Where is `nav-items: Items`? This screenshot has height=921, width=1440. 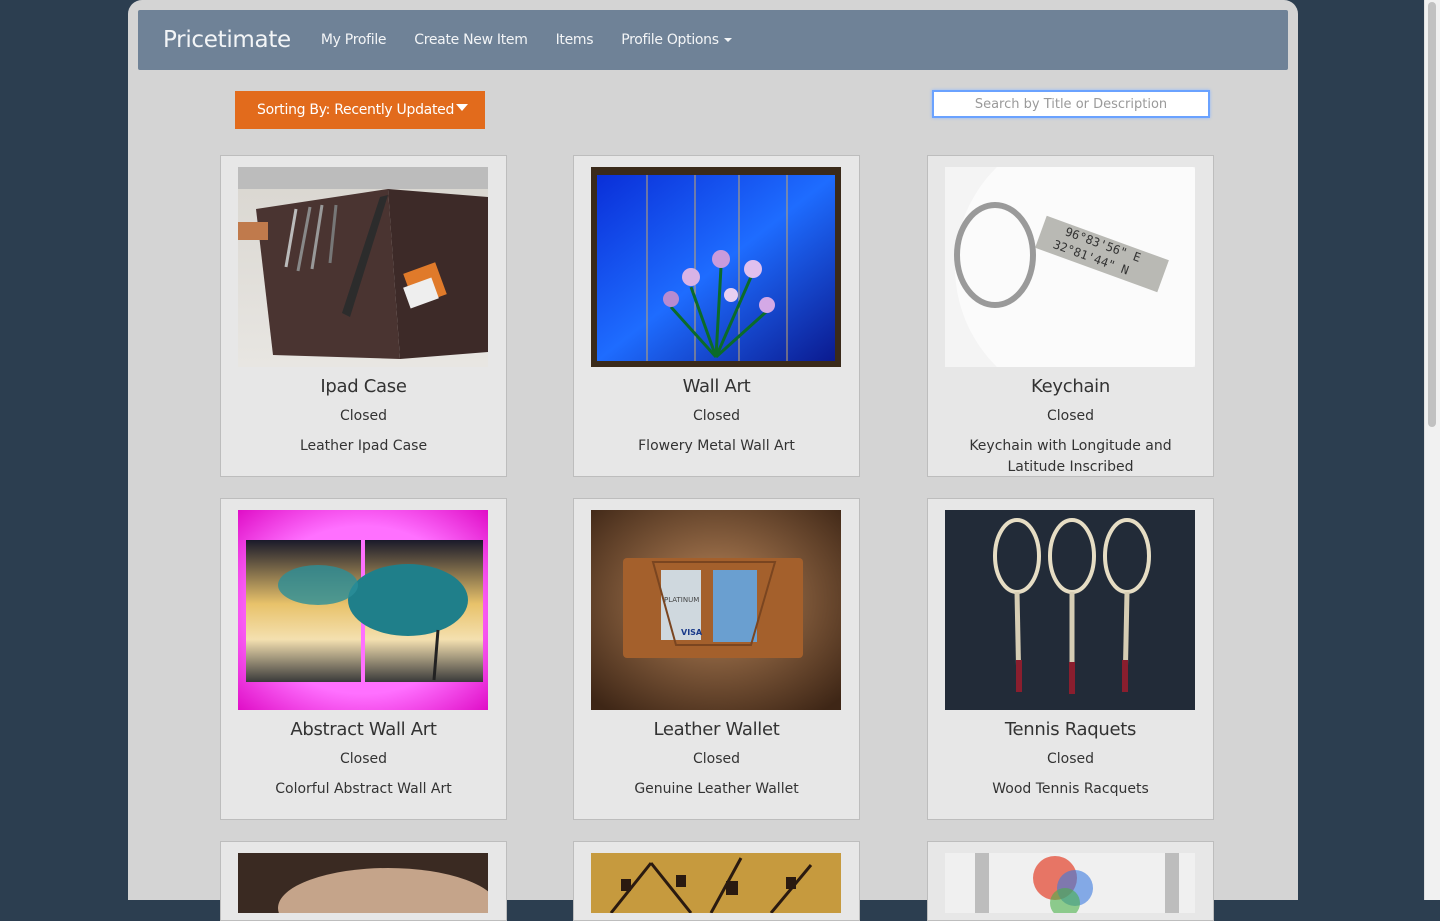
nav-items: Items is located at coordinates (575, 40).